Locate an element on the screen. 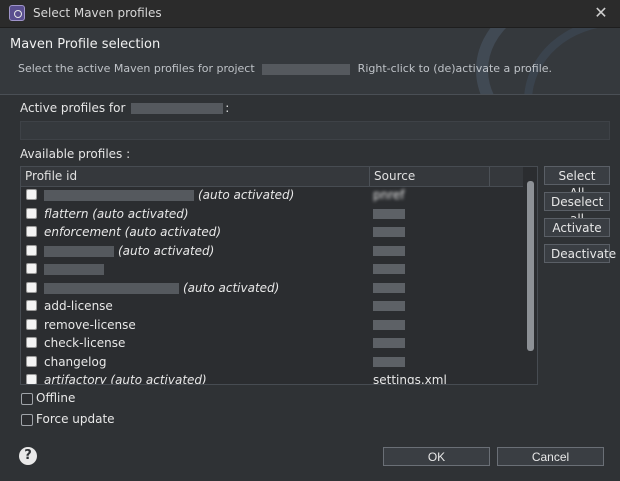 The width and height of the screenshot is (620, 481). table-row: flattern (auto activated) is located at coordinates (272, 214).